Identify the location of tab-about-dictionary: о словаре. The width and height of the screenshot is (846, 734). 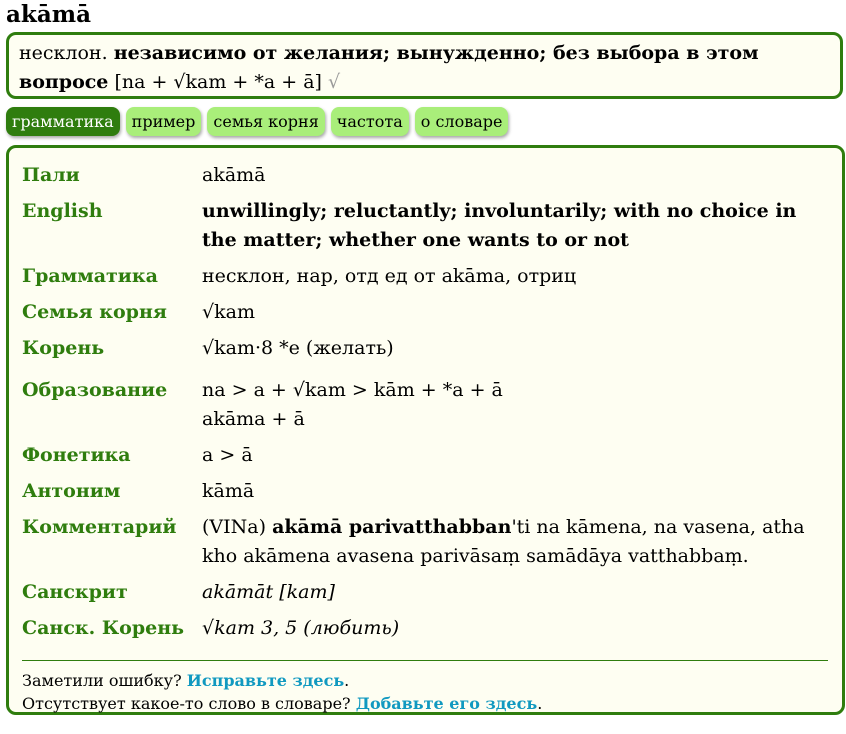
(461, 121).